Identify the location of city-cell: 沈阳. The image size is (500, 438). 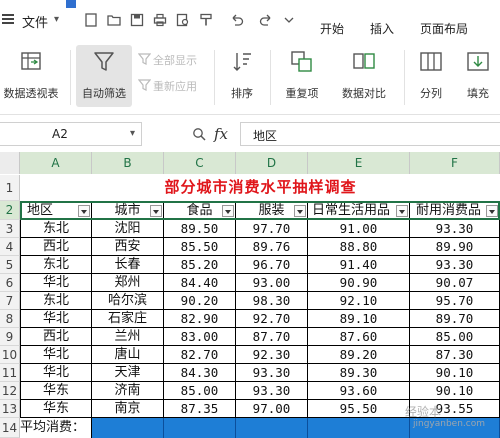
(128, 229).